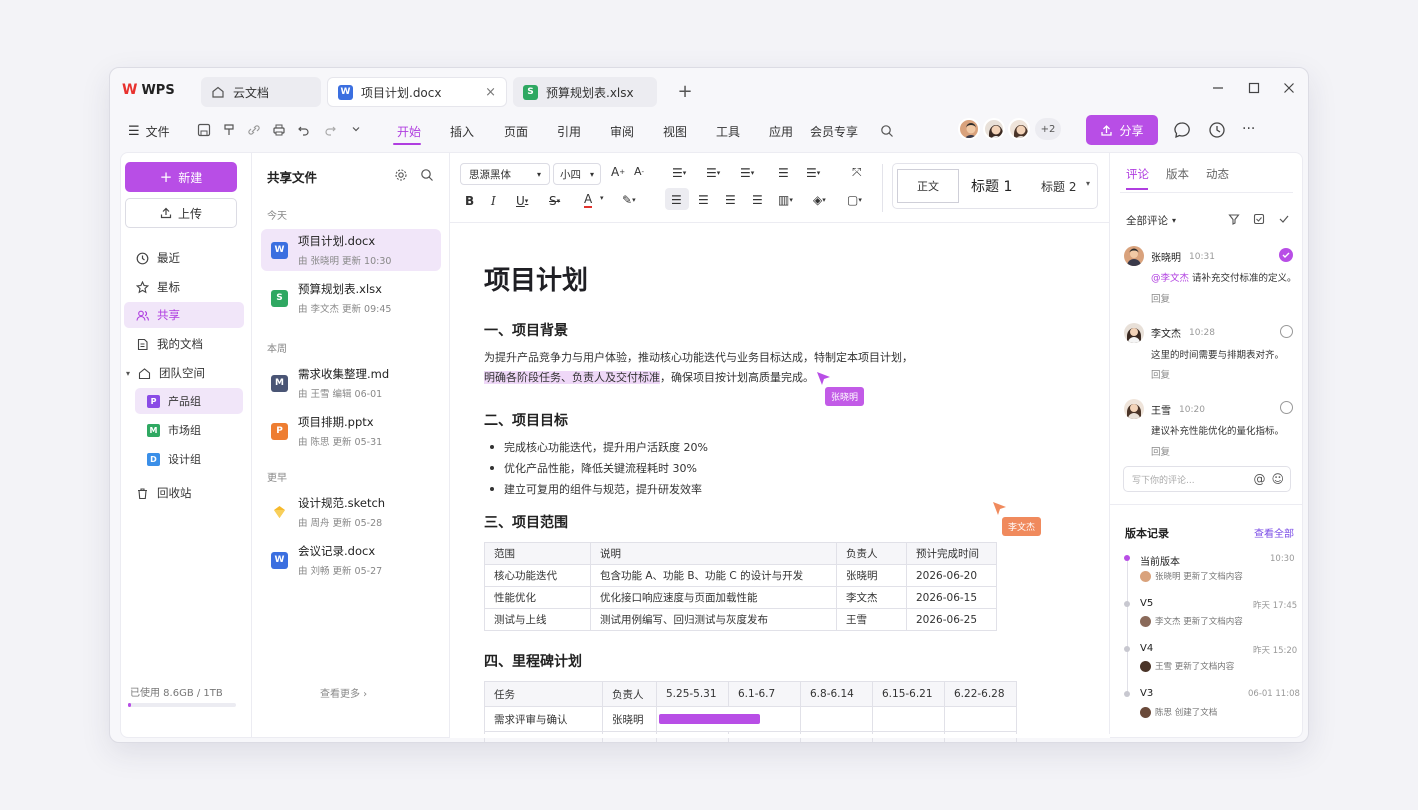 Image resolution: width=1418 pixels, height=810 pixels. I want to click on group-design: D 设计组, so click(189, 459).